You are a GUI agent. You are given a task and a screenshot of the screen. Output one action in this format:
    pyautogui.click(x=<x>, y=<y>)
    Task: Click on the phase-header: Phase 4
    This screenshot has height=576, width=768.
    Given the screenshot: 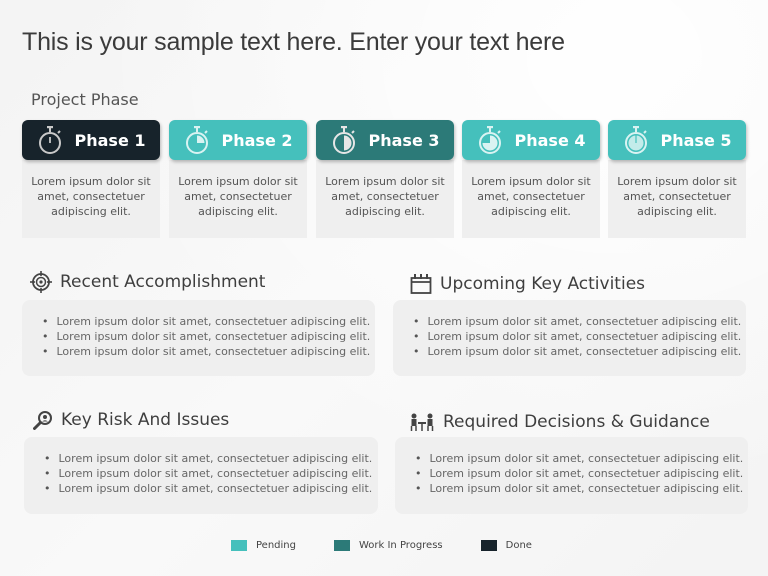 What is the action you would take?
    pyautogui.click(x=531, y=140)
    